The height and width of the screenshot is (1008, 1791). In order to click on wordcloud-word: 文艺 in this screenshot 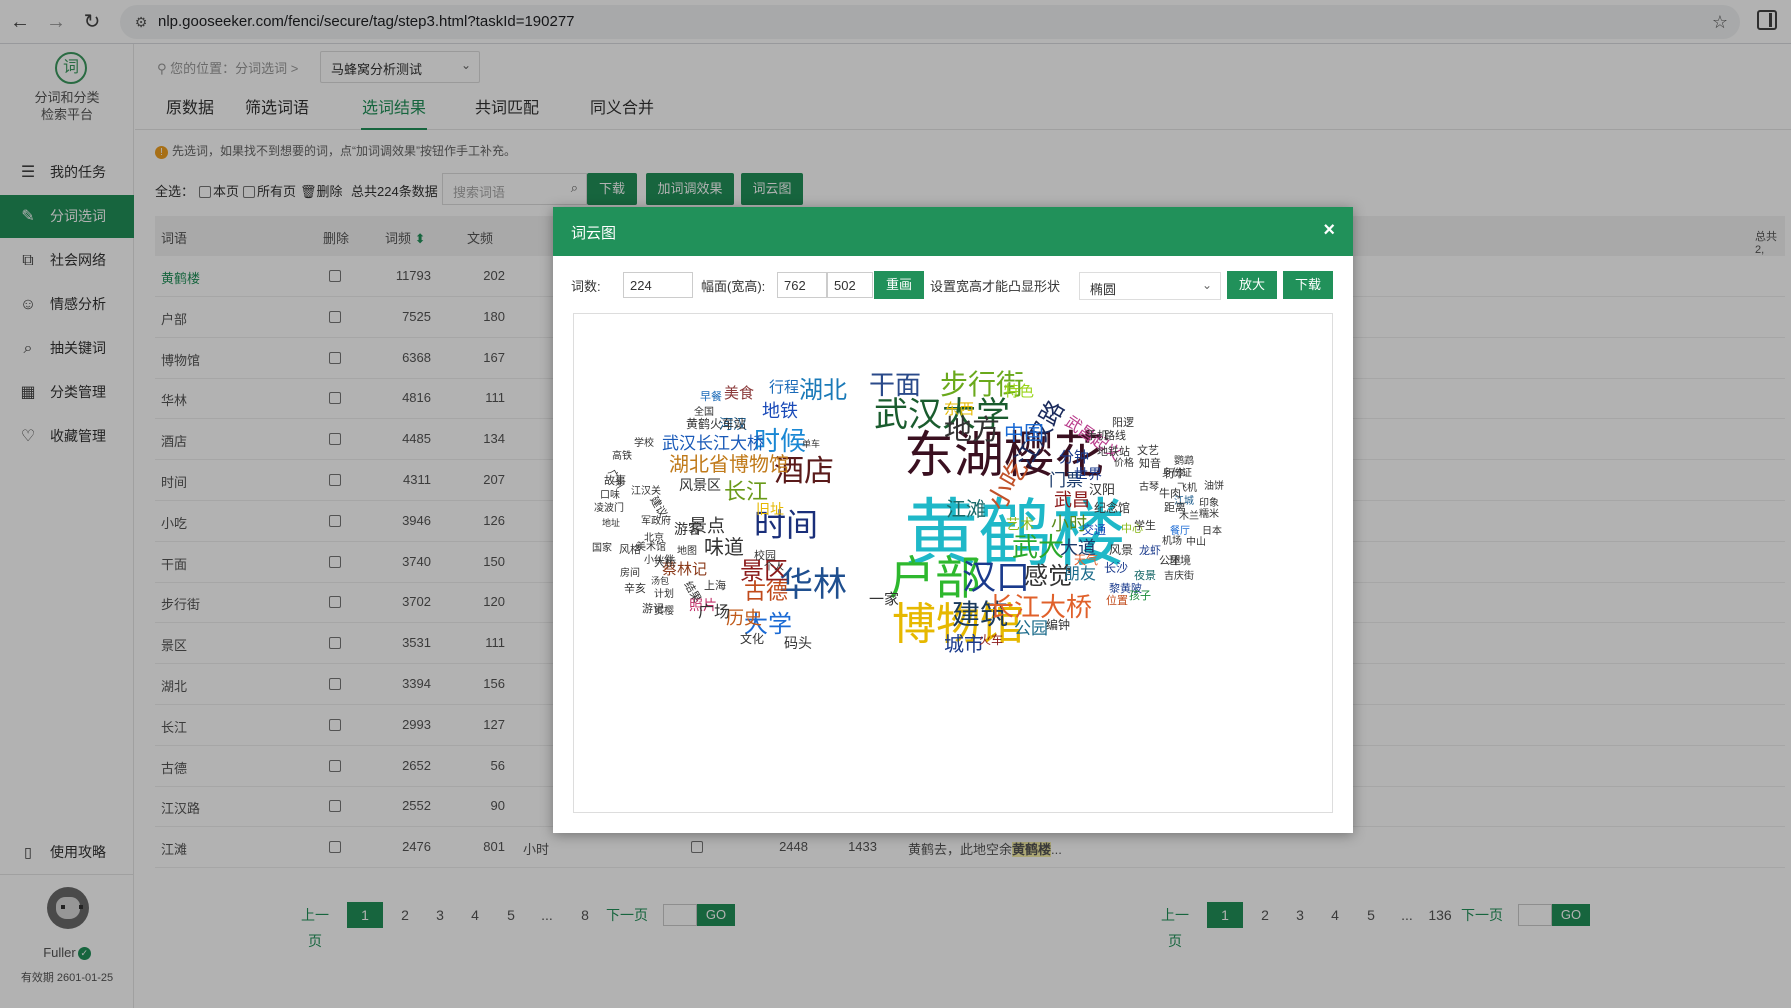, I will do `click(1148, 450)`.